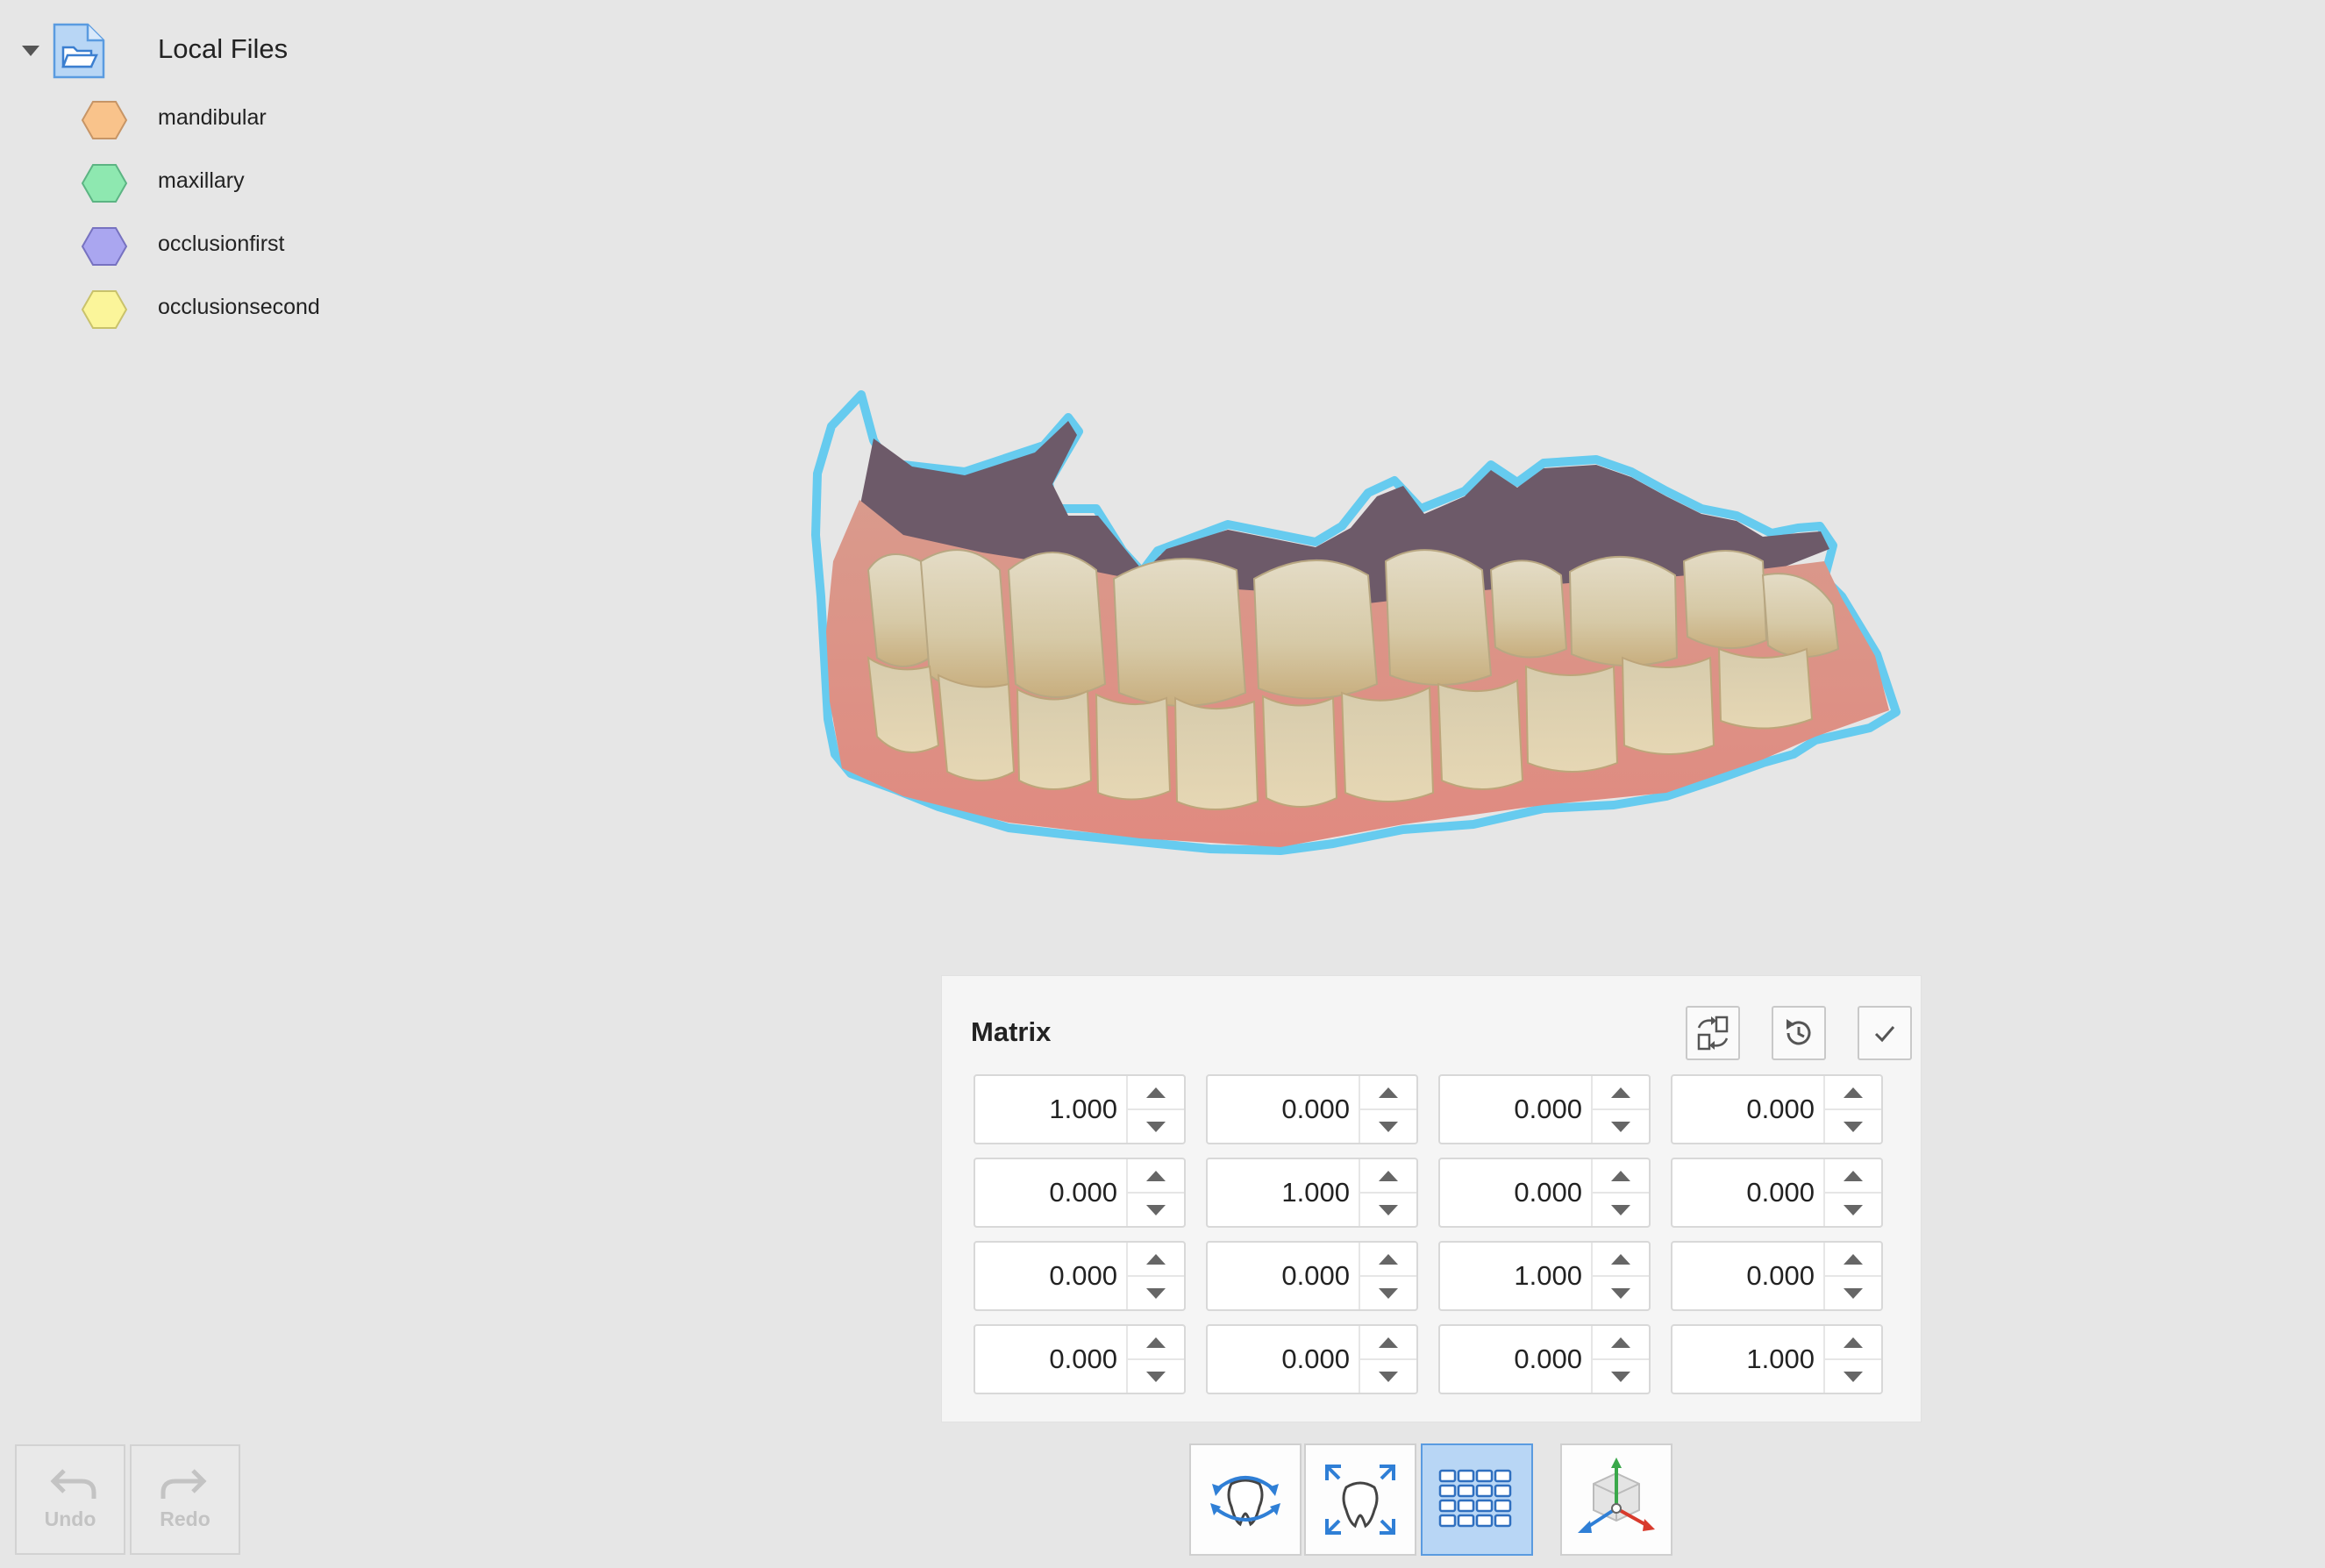  I want to click on reset-icon, so click(1799, 1032).